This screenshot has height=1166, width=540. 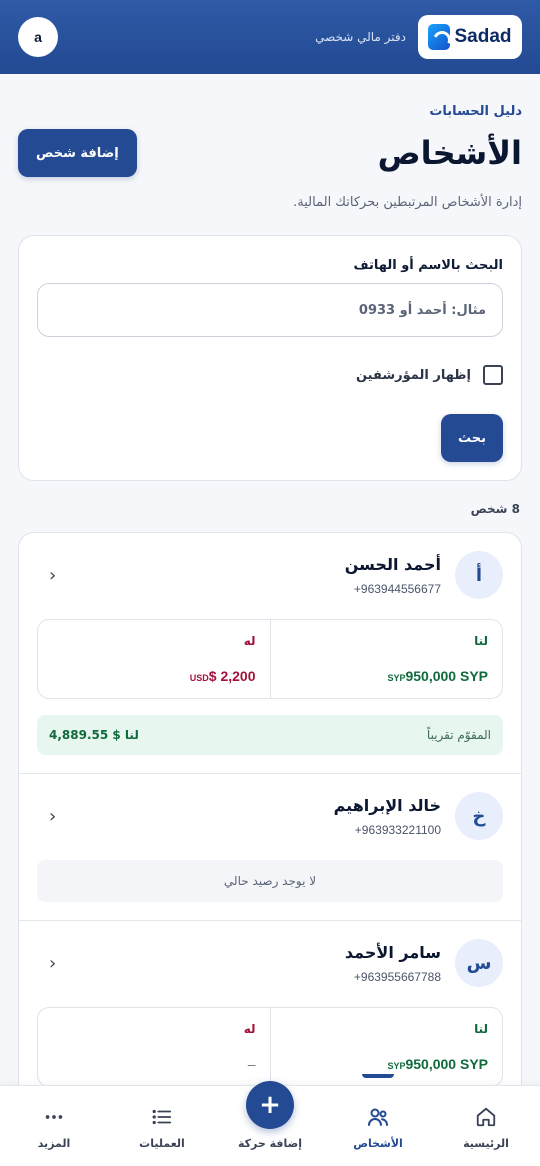 I want to click on balance-for-us: لنا SYP950,000 SYP, so click(x=387, y=659).